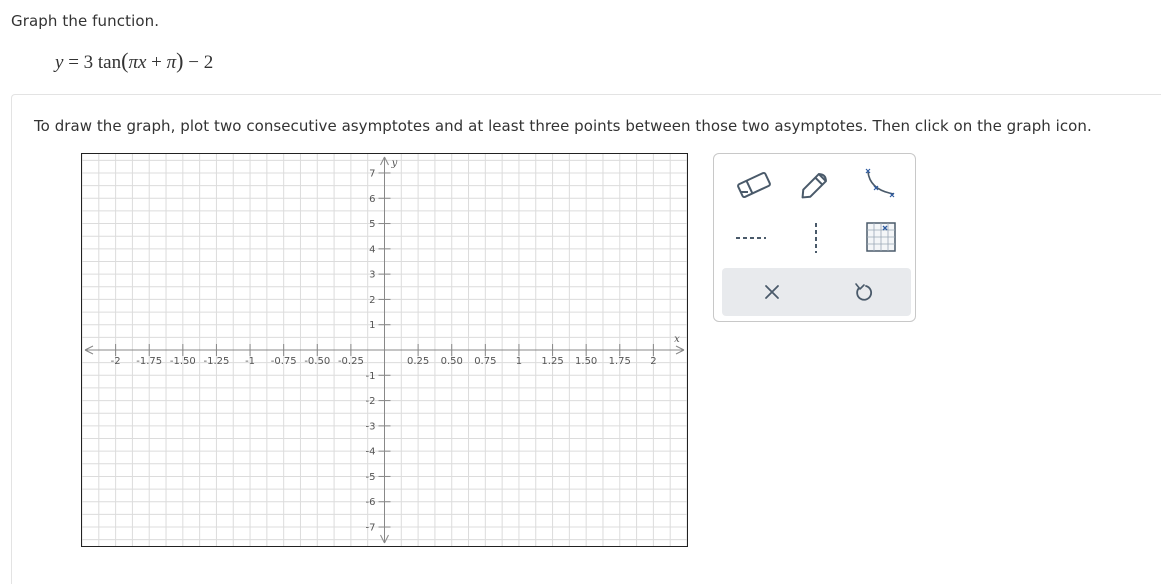 Image resolution: width=1161 pixels, height=584 pixels. I want to click on x-tick-label: -1.25, so click(217, 361).